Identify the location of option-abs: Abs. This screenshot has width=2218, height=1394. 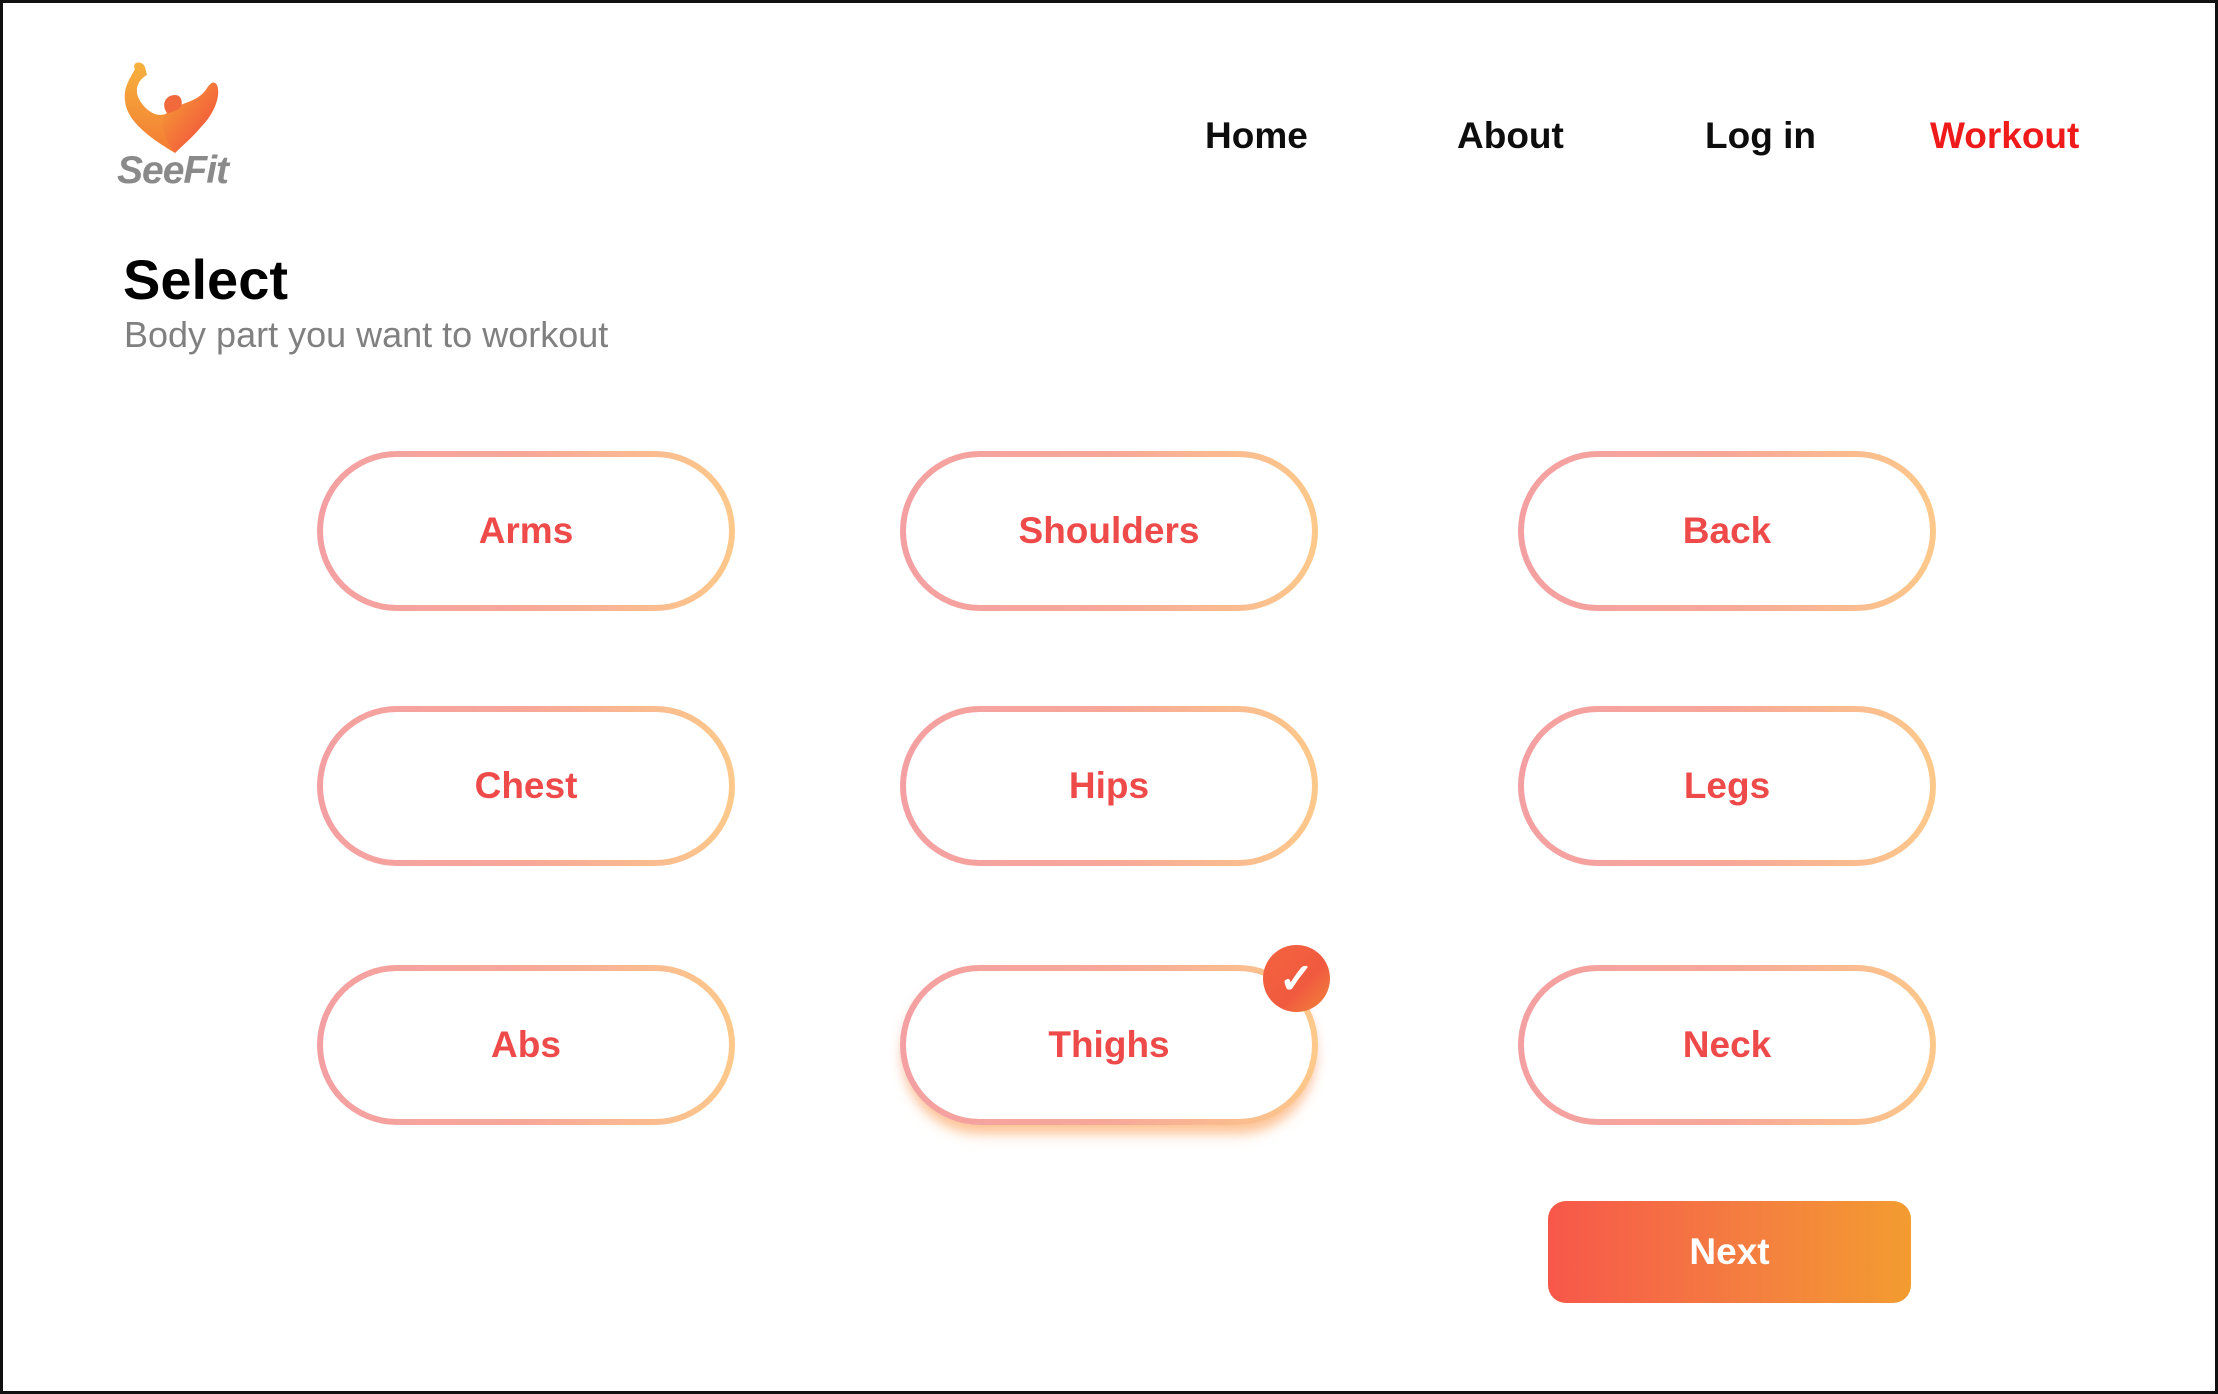
(526, 1045).